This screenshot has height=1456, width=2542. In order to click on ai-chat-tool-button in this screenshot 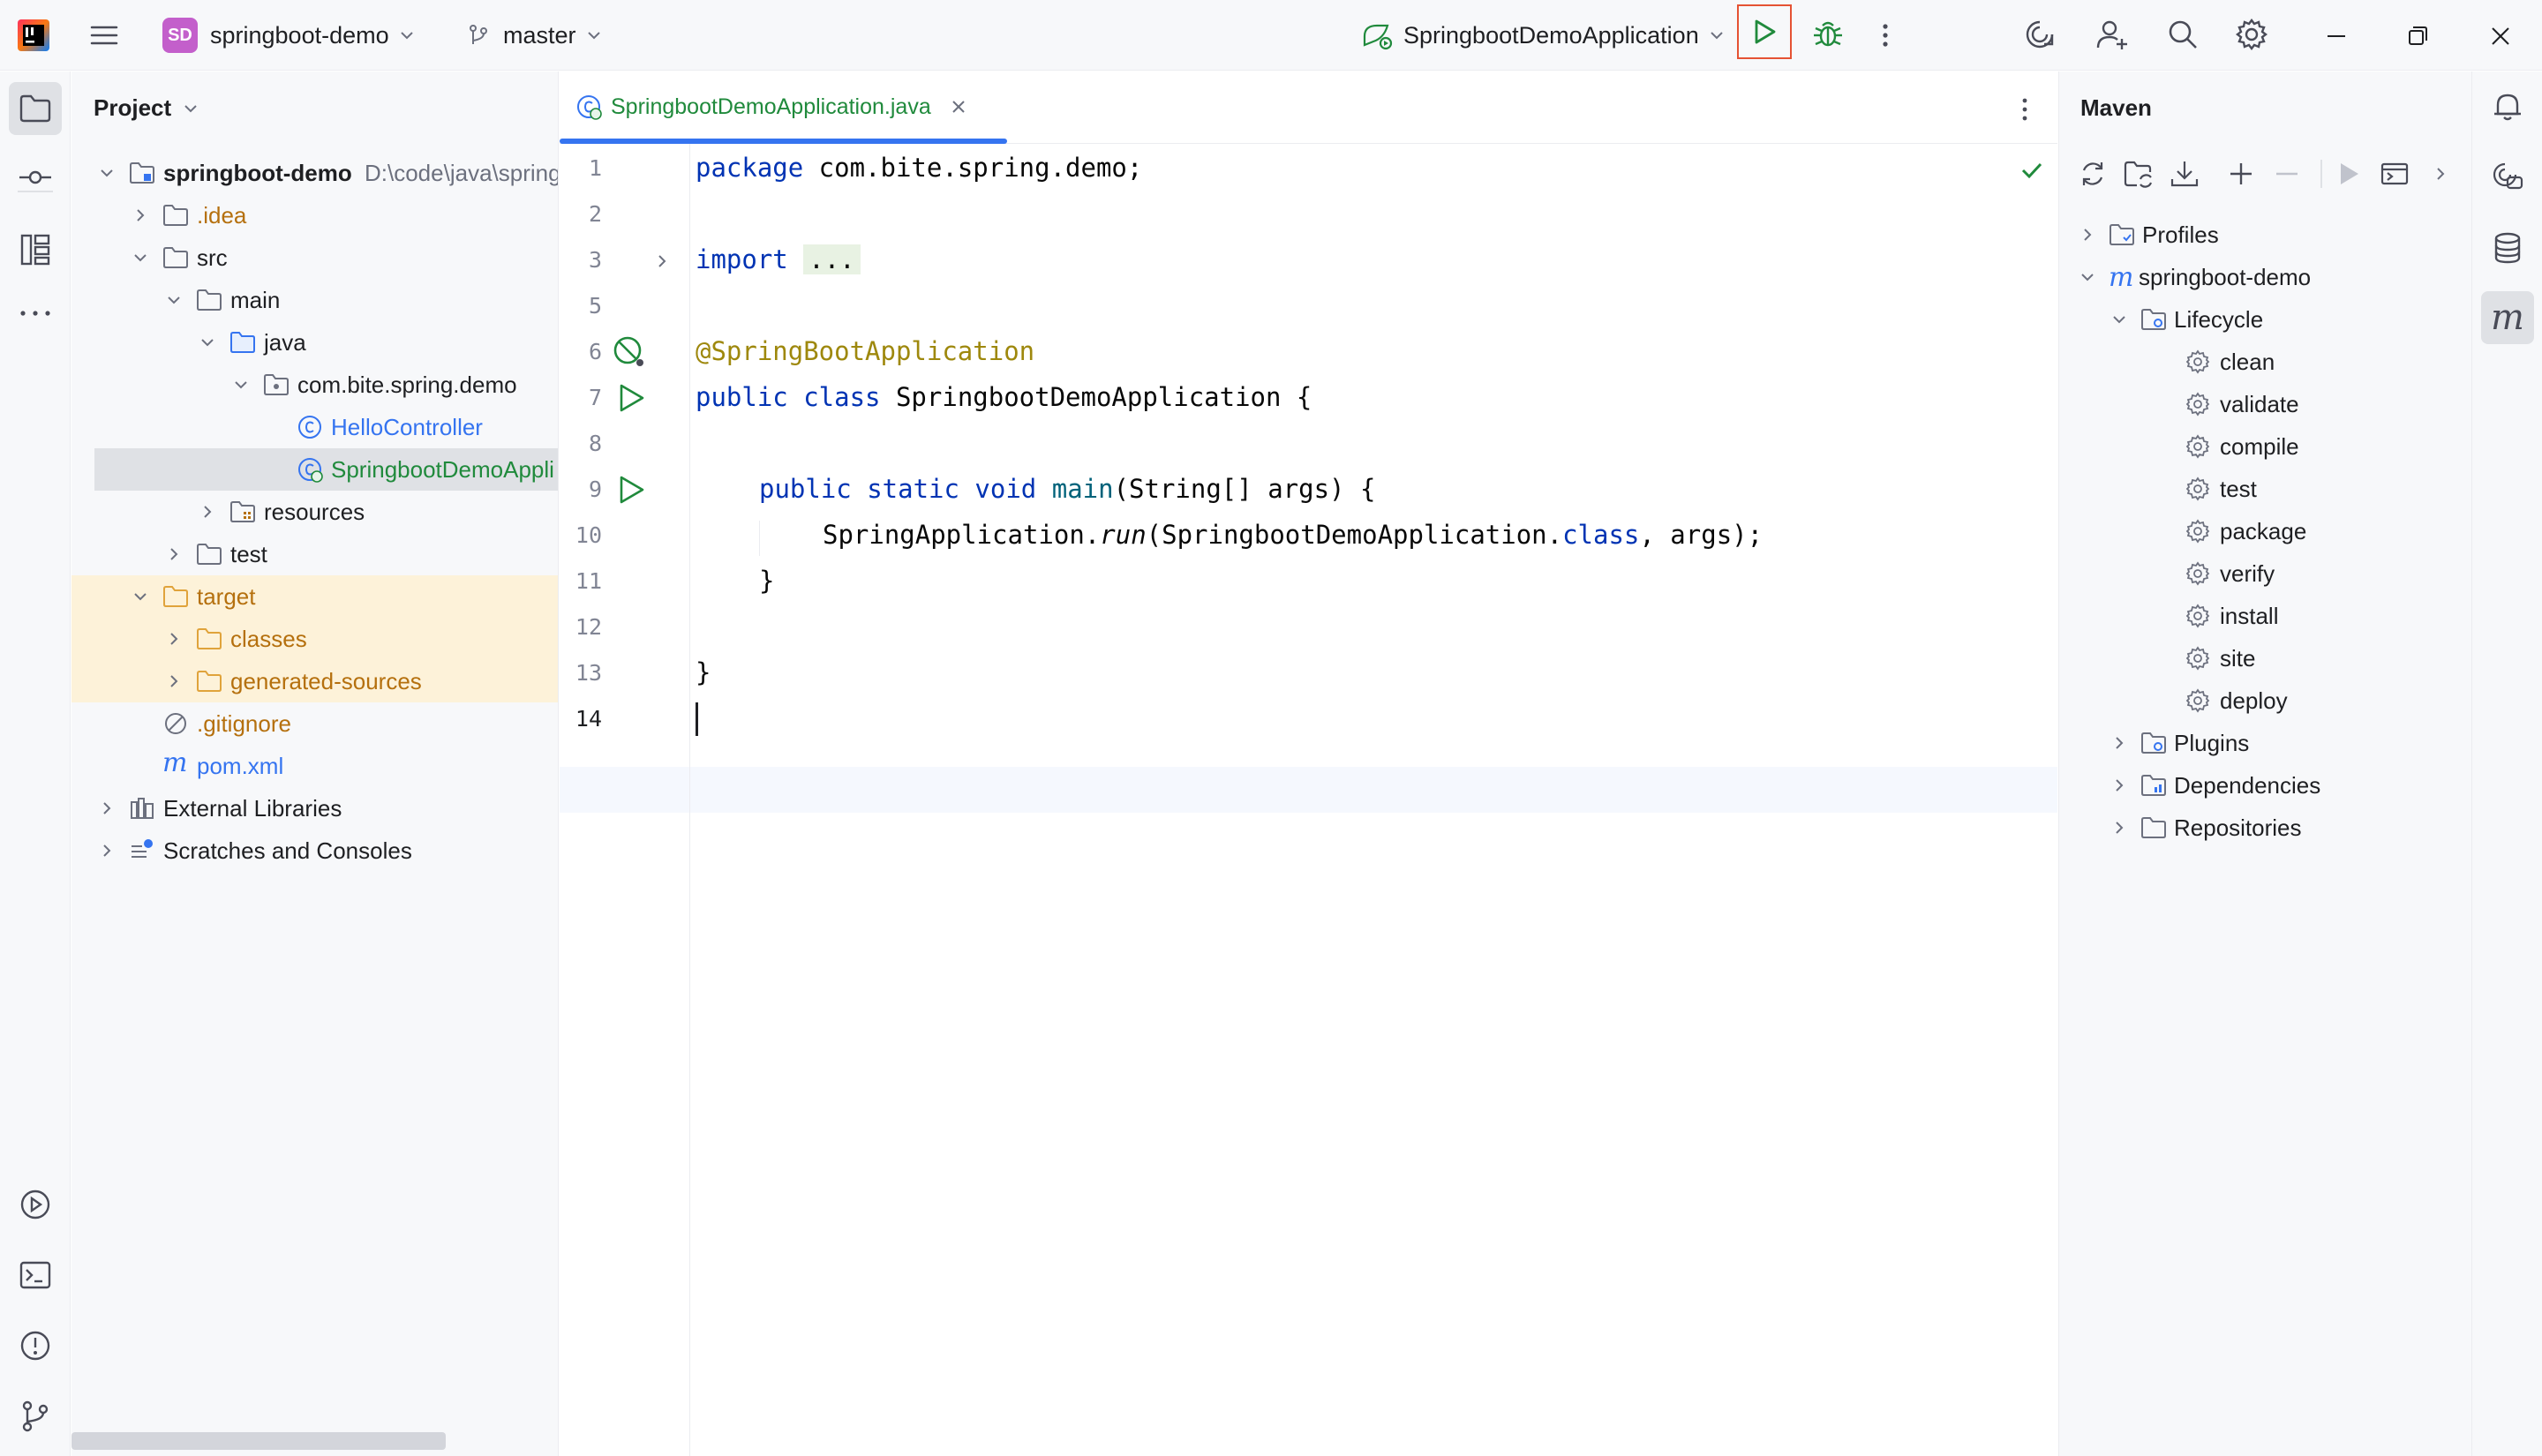, I will do `click(2507, 177)`.